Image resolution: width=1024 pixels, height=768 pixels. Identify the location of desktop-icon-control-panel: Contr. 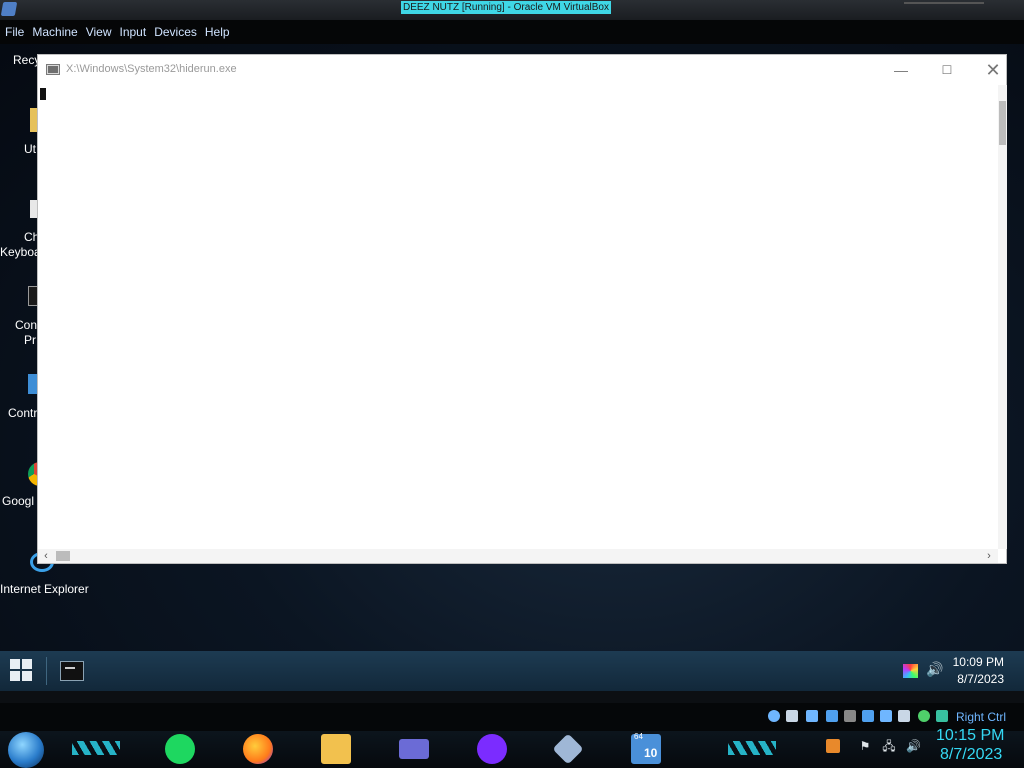
(20, 396).